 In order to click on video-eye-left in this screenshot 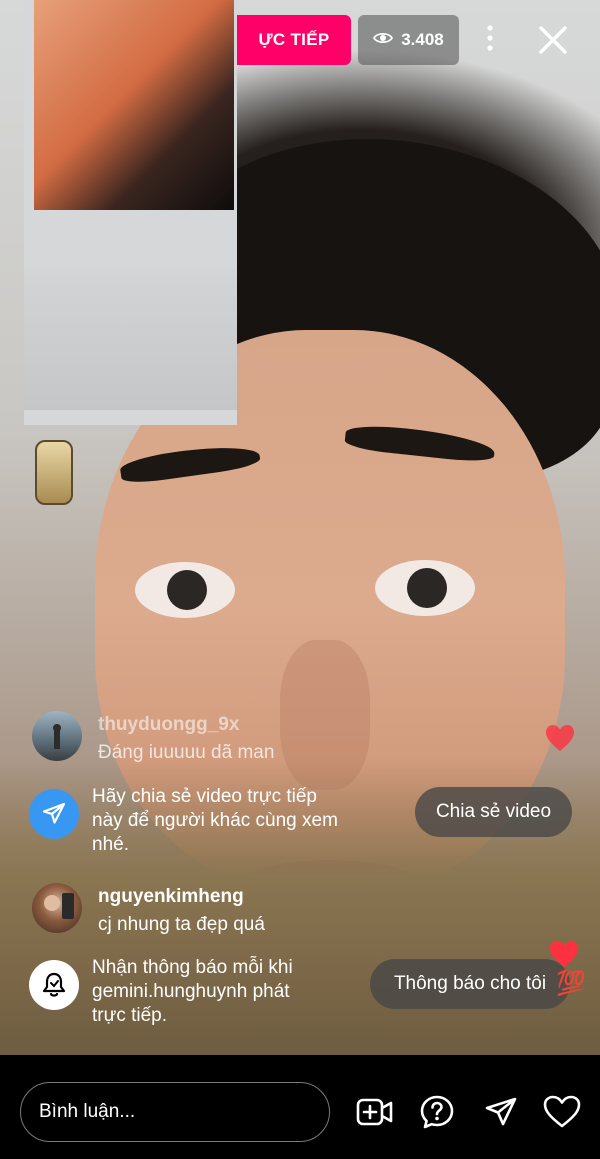, I will do `click(185, 590)`.